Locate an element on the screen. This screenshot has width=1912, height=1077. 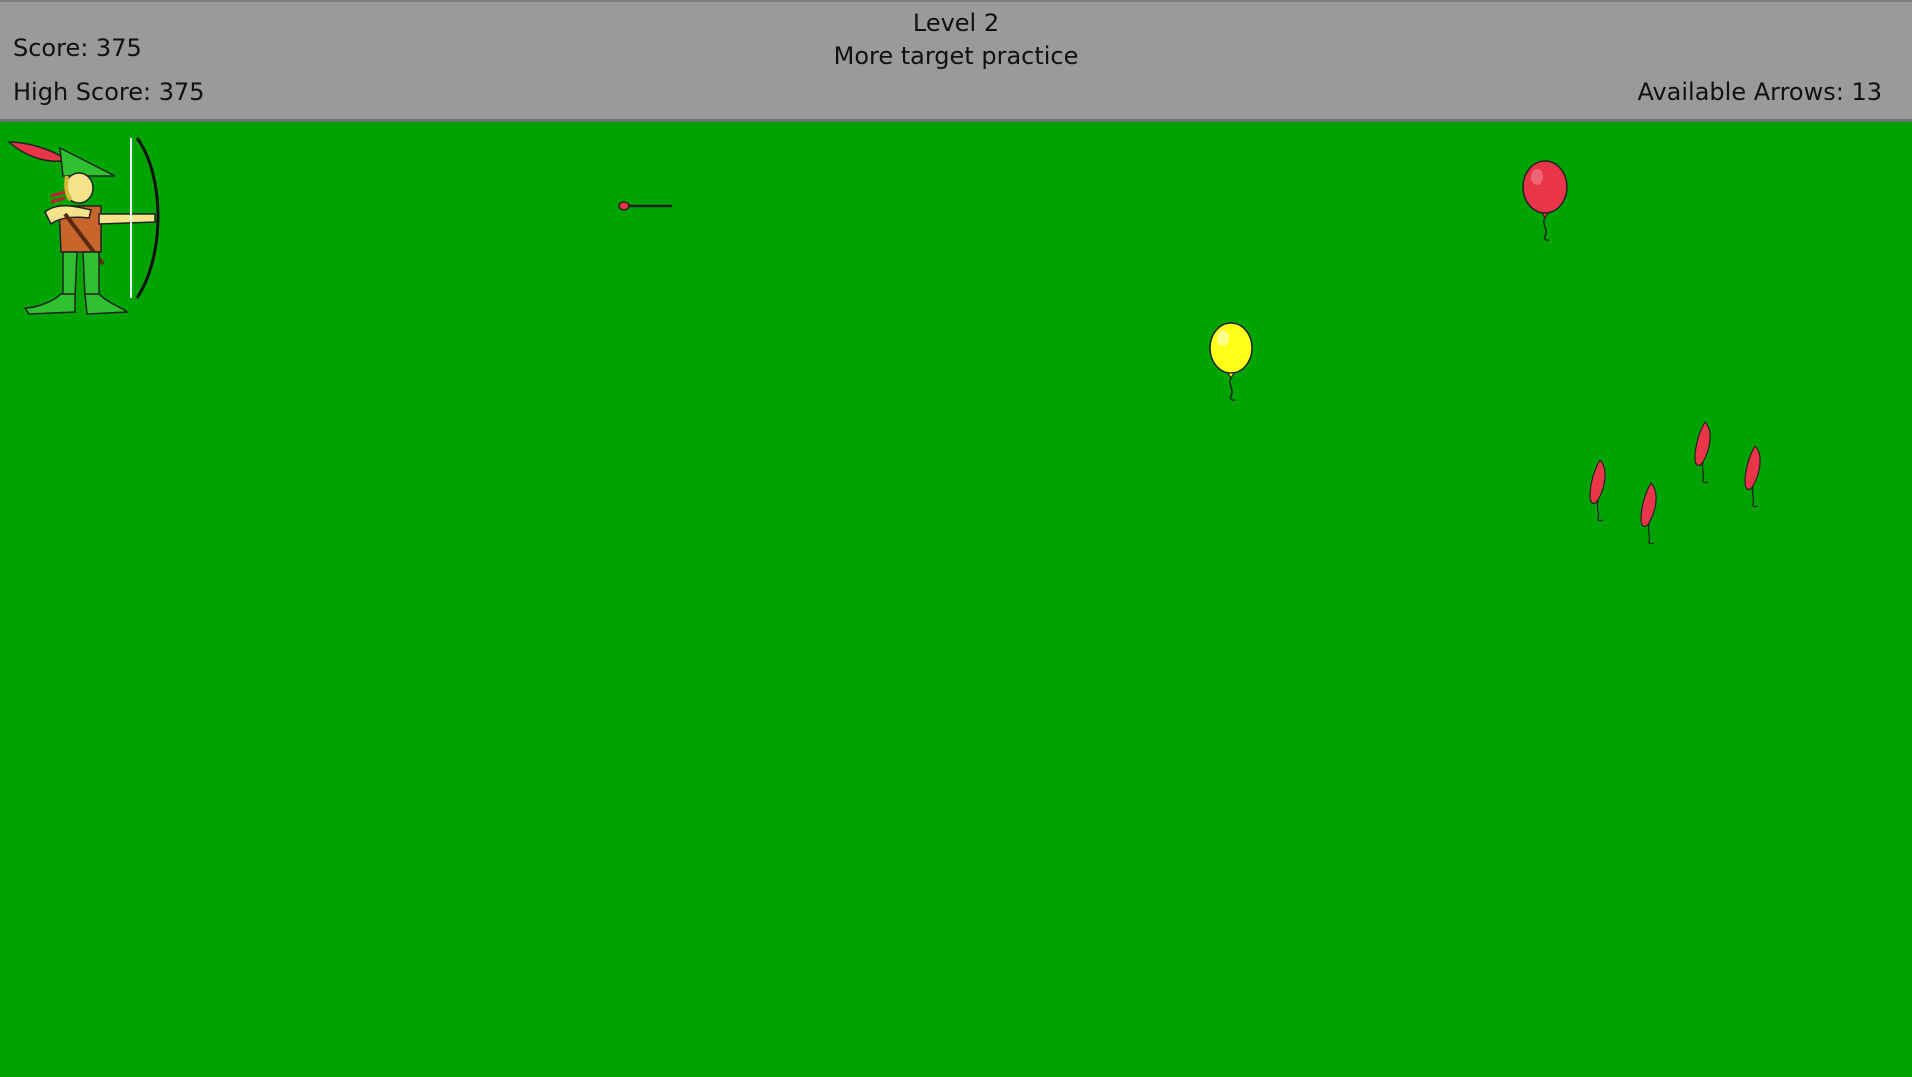
arrow-projectile is located at coordinates (645, 206).